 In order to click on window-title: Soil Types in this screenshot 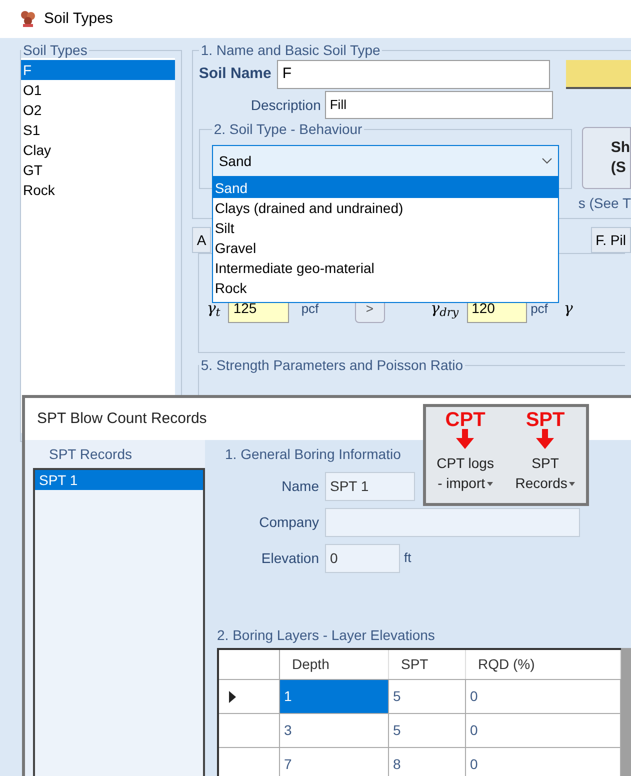, I will do `click(78, 18)`.